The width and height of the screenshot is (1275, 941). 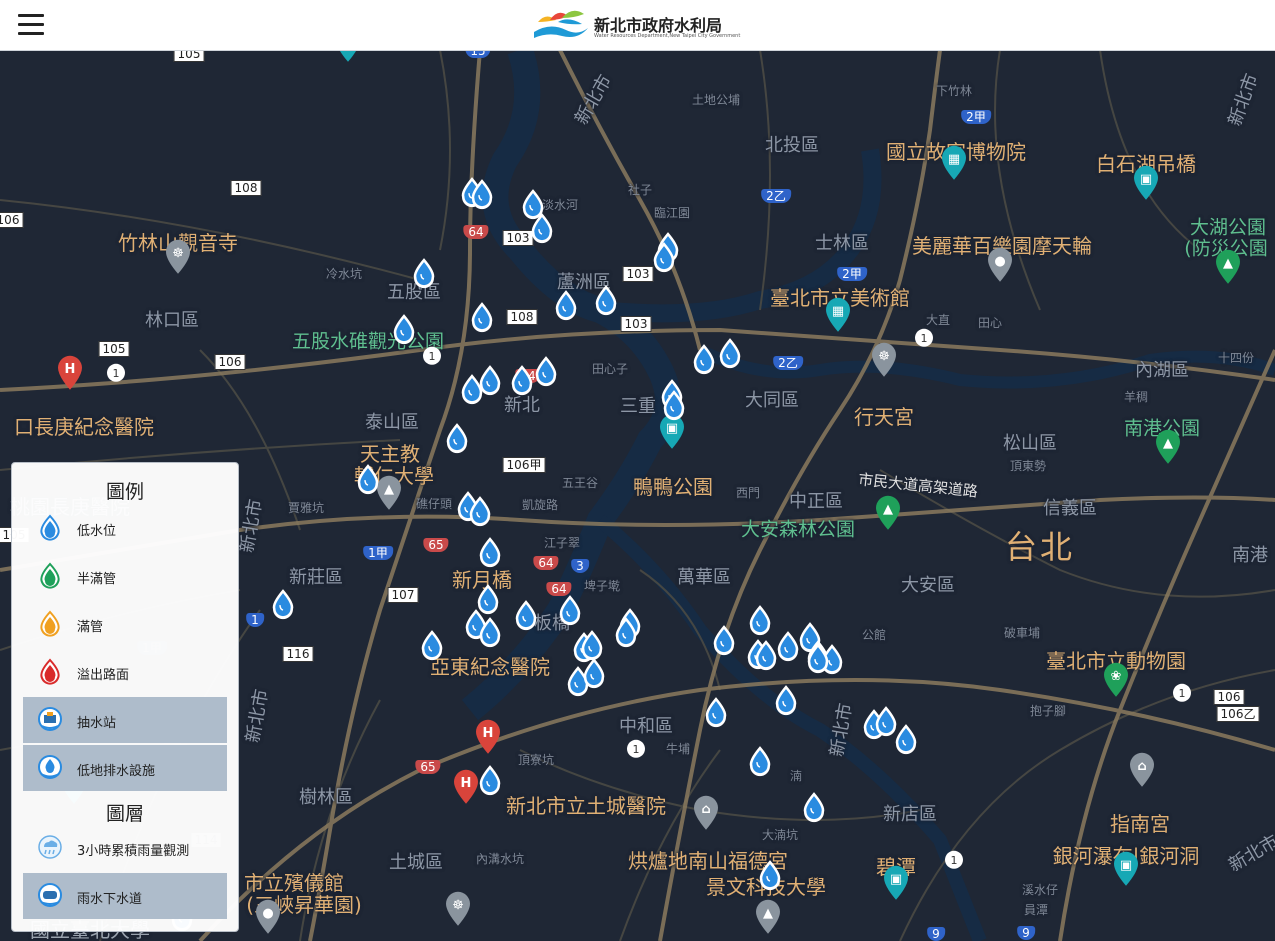 I want to click on layer-item-rainfall: 3小時累積雨量觀測, so click(x=125, y=848).